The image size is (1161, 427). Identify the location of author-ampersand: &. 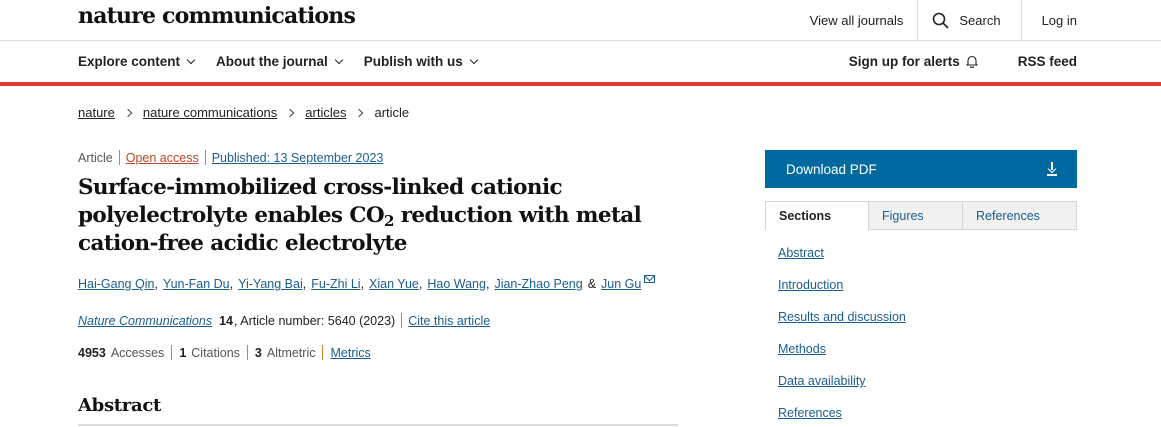
(592, 284).